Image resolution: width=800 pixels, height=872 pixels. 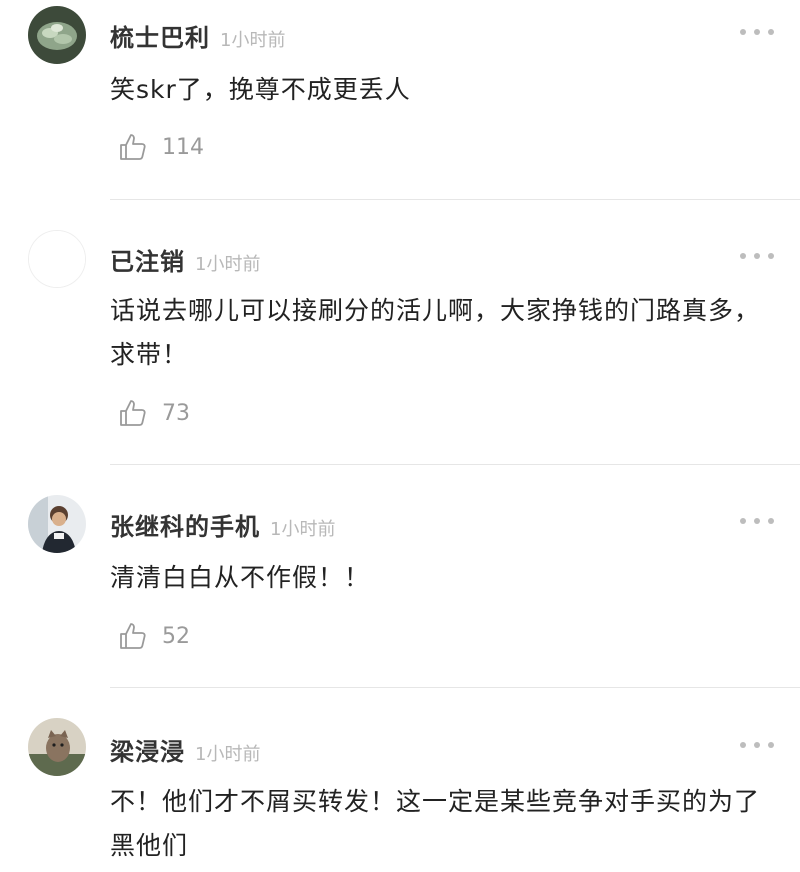 I want to click on username-label: 已注销, so click(x=147, y=262).